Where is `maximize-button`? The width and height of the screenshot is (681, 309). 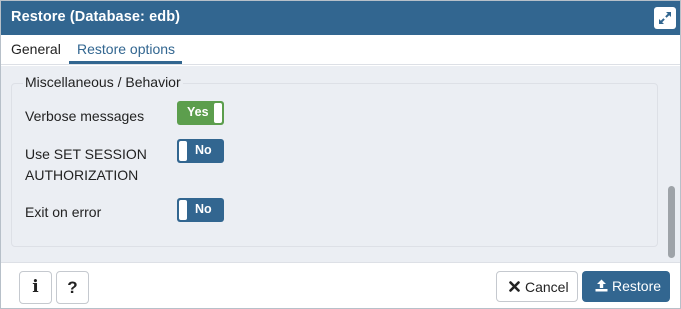
maximize-button is located at coordinates (665, 18).